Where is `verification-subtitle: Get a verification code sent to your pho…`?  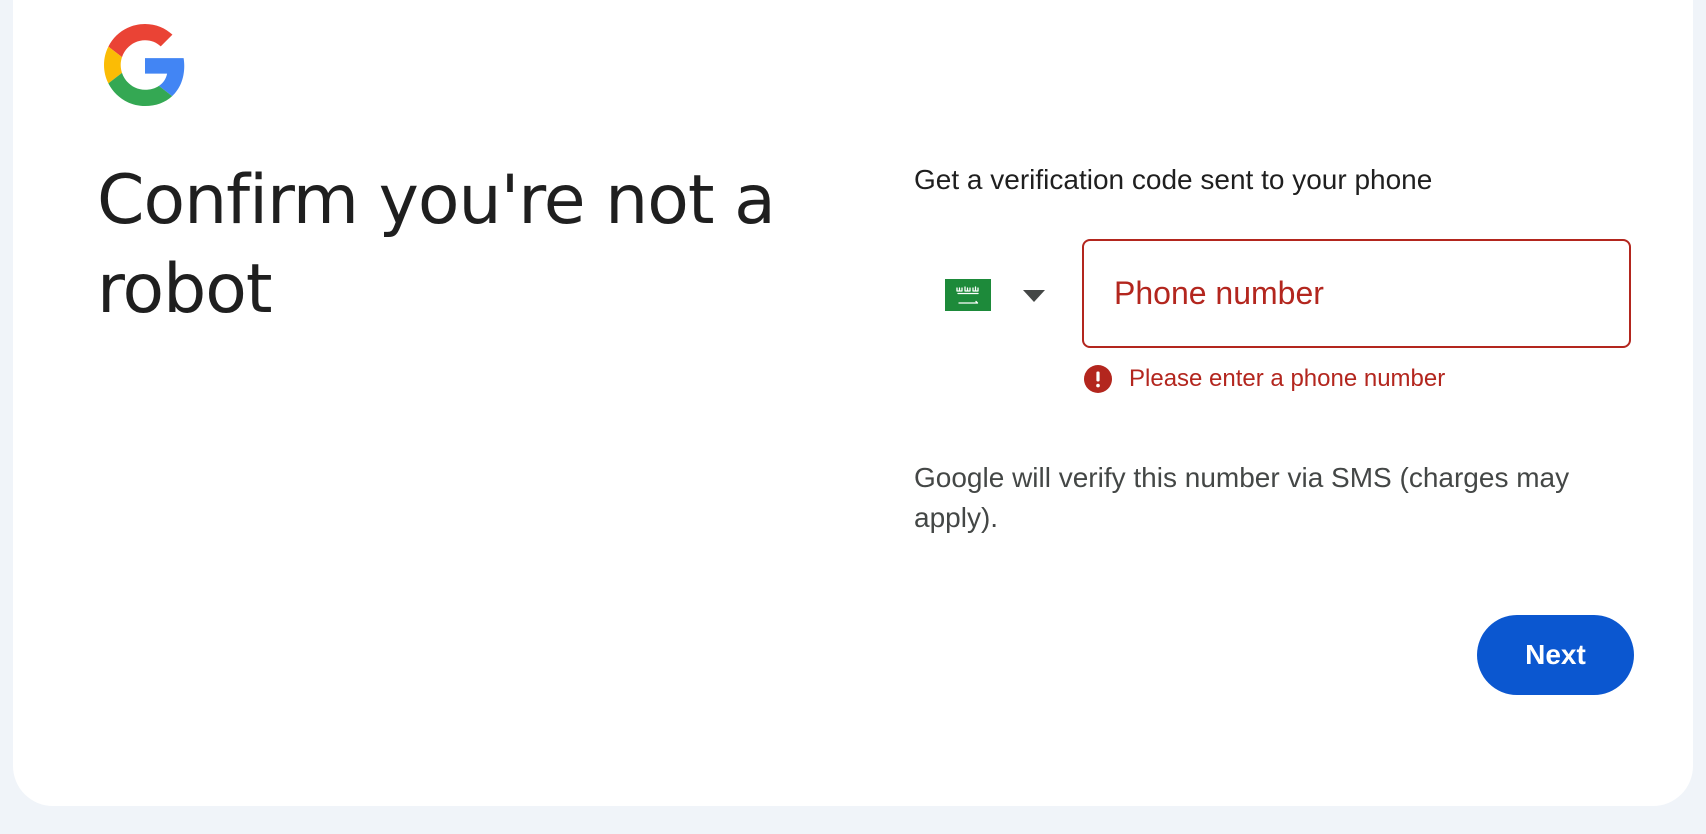 verification-subtitle: Get a verification code sent to your pho… is located at coordinates (1173, 179).